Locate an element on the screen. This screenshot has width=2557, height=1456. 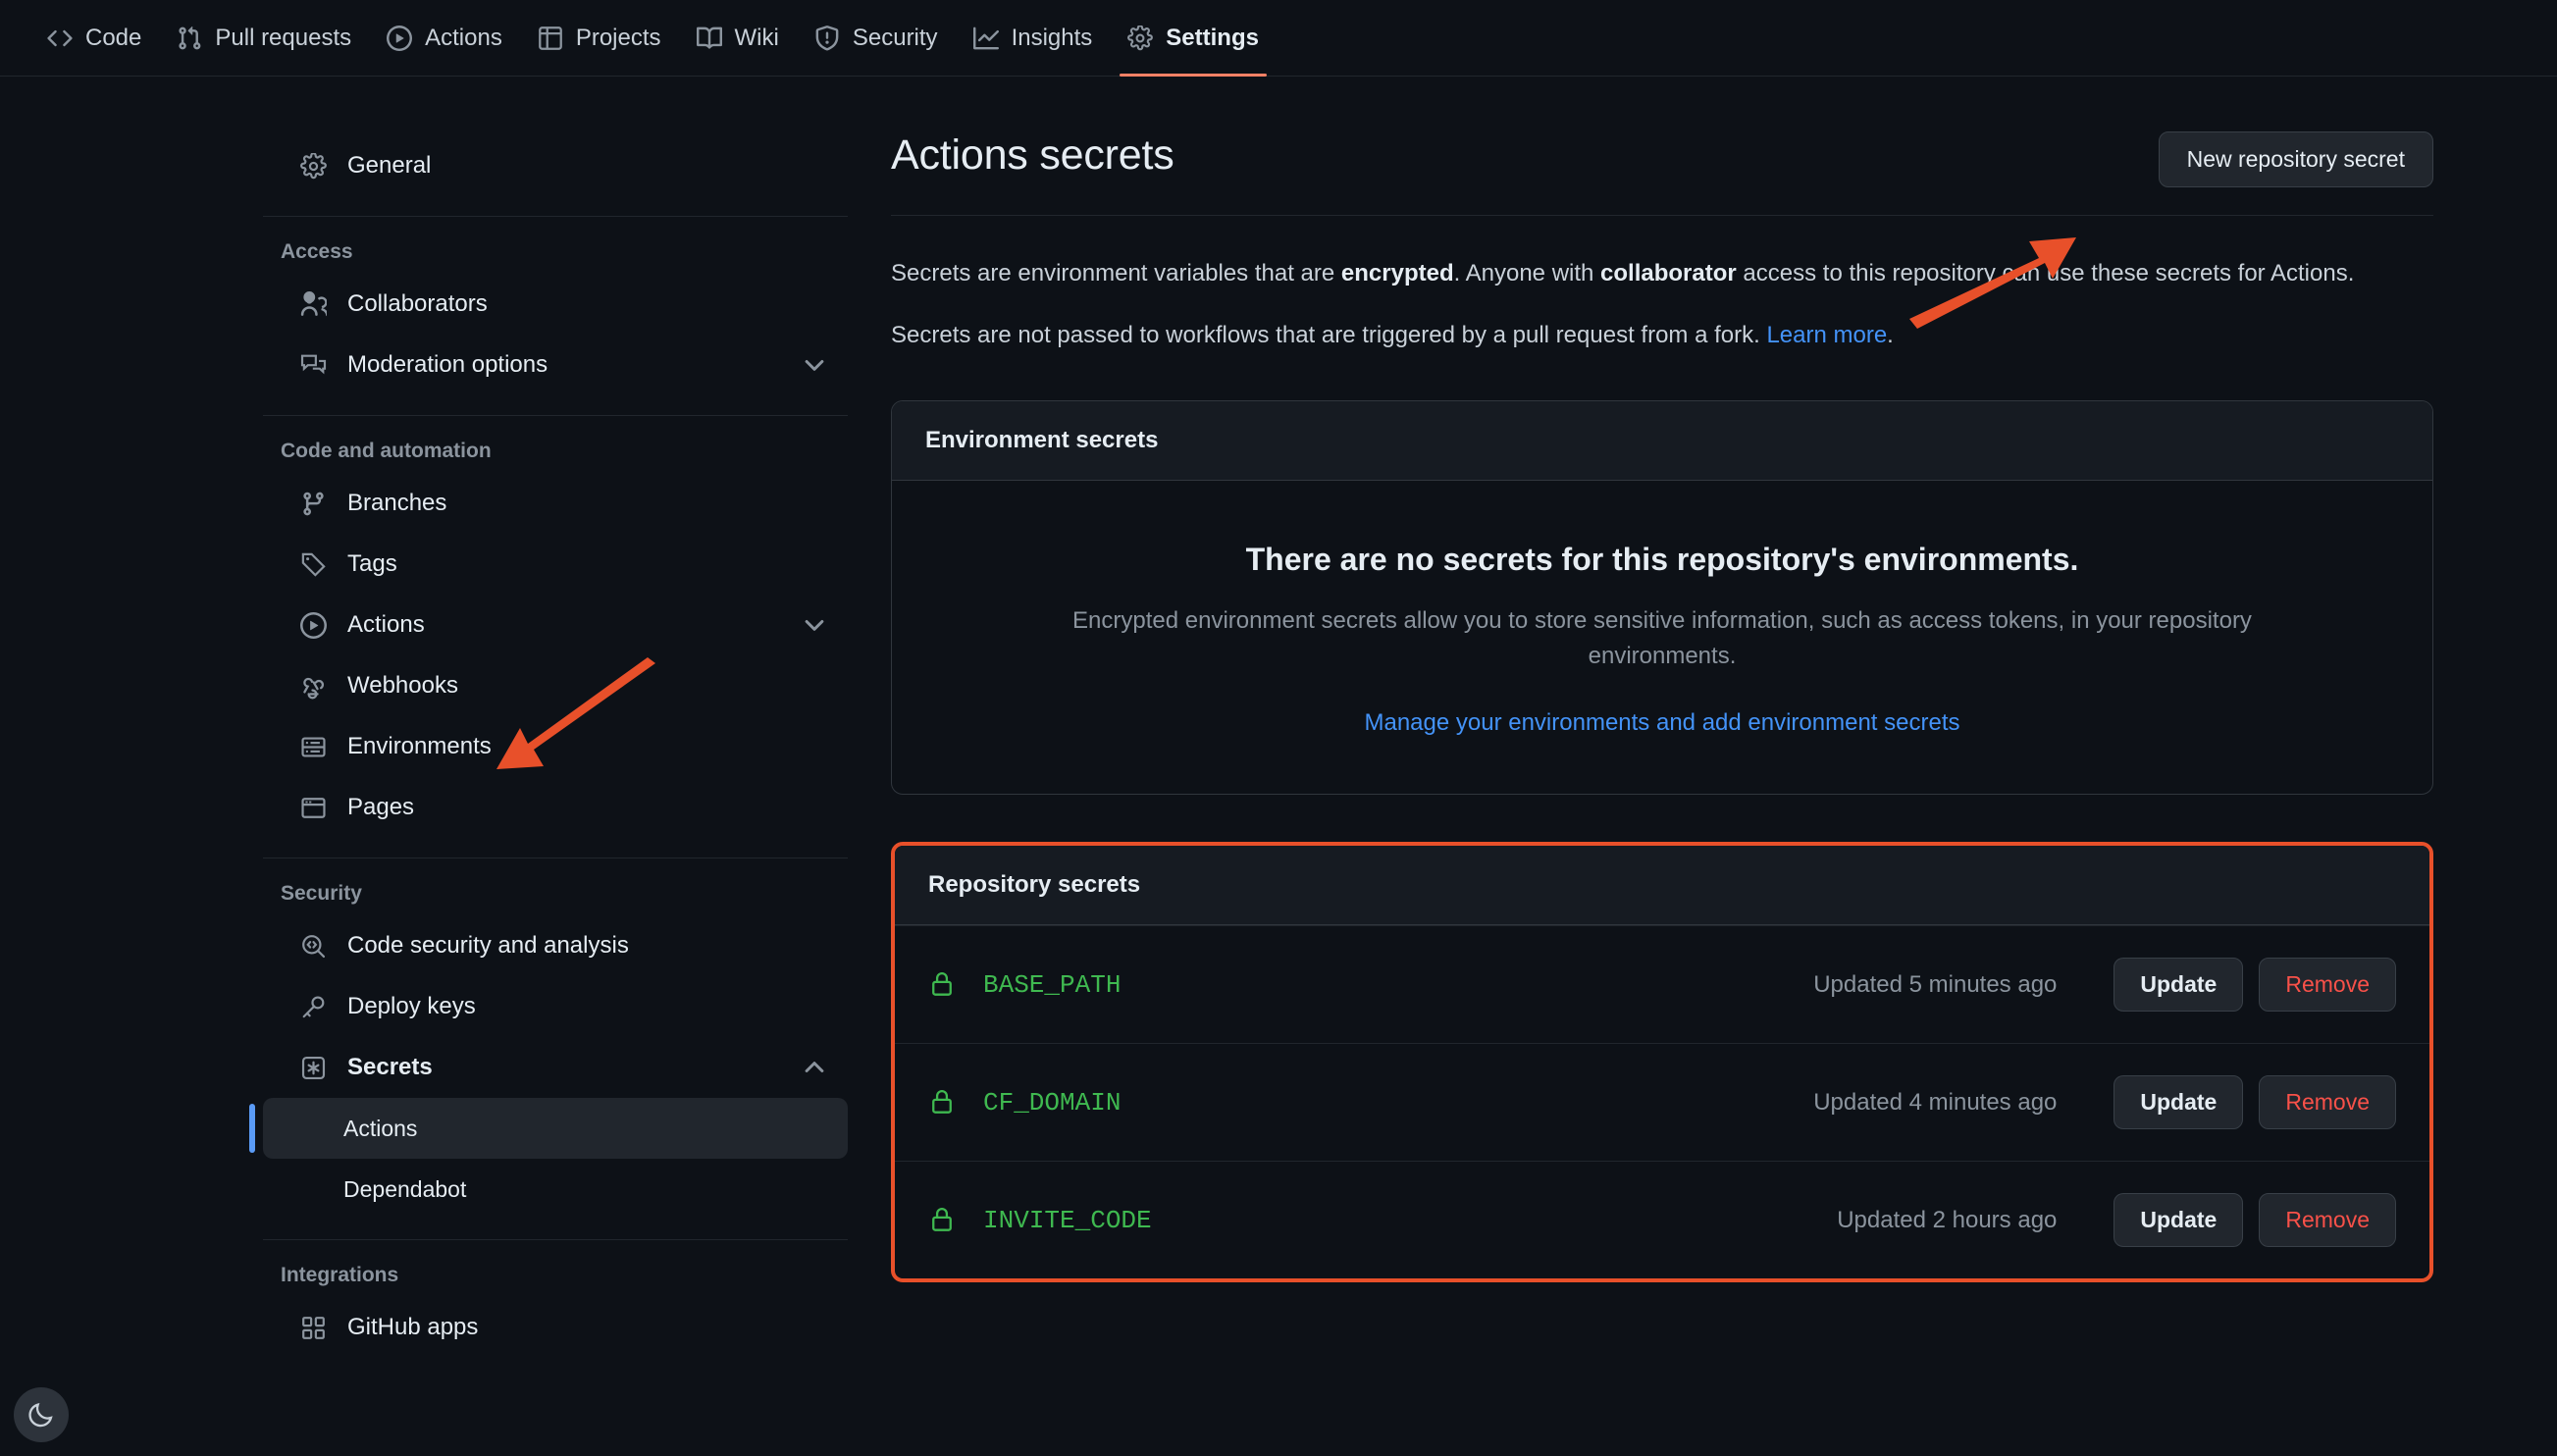
nav-tab-projects: Projects is located at coordinates (599, 38).